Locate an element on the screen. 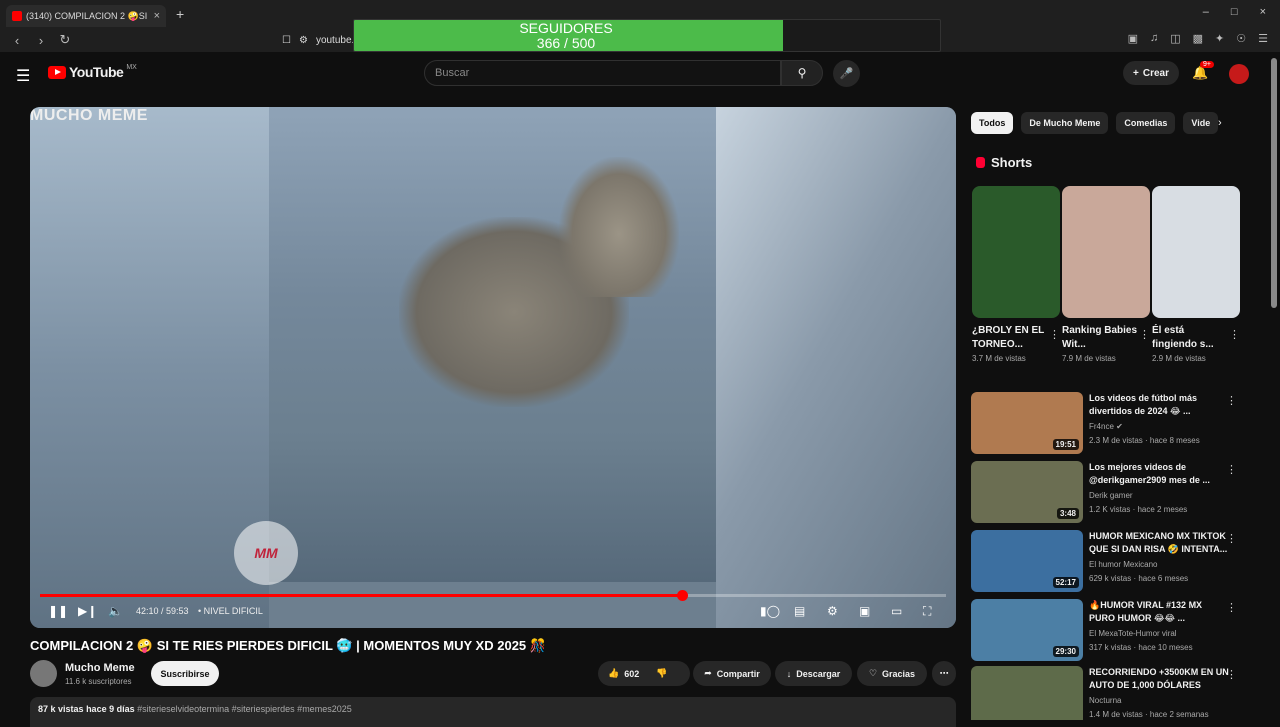 The image size is (1280, 727). wallet-icon: ▩ is located at coordinates (1198, 38).